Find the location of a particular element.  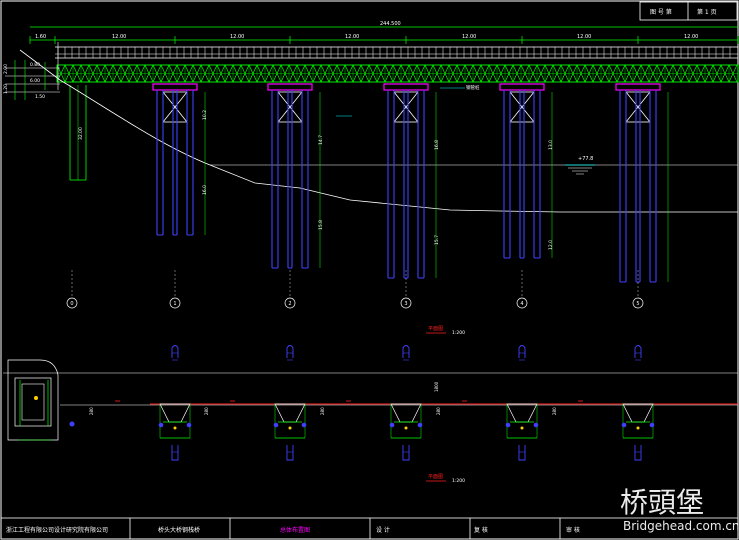

side-label: 0.80 is located at coordinates (35, 65).